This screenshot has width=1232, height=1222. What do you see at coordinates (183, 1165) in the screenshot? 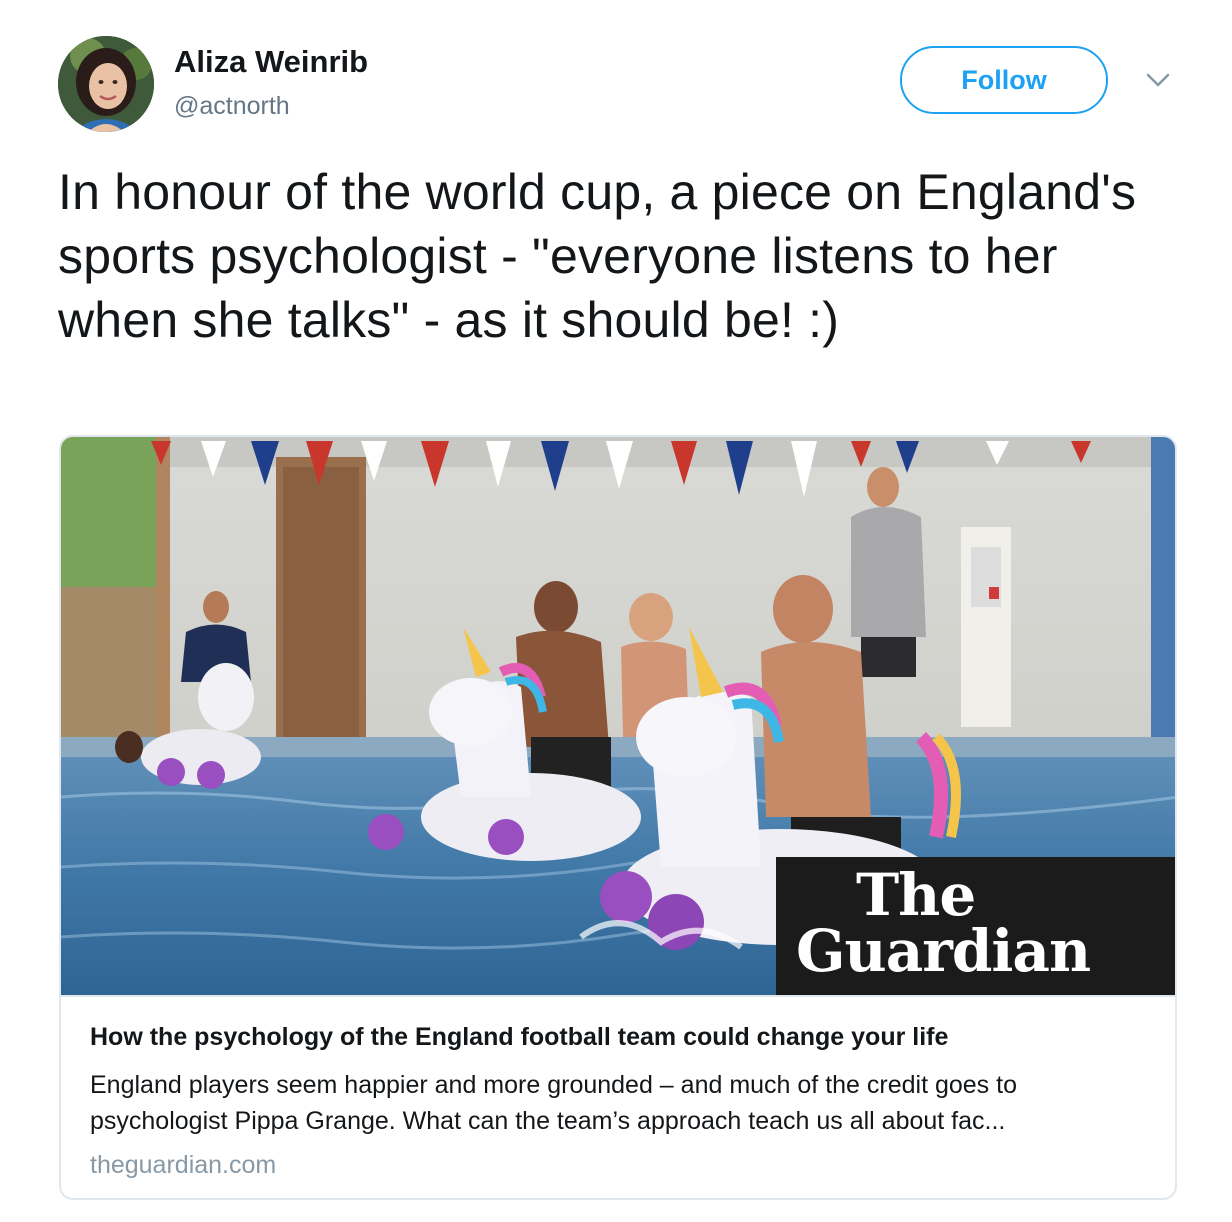
I see `card-domain: theguardian.com` at bounding box center [183, 1165].